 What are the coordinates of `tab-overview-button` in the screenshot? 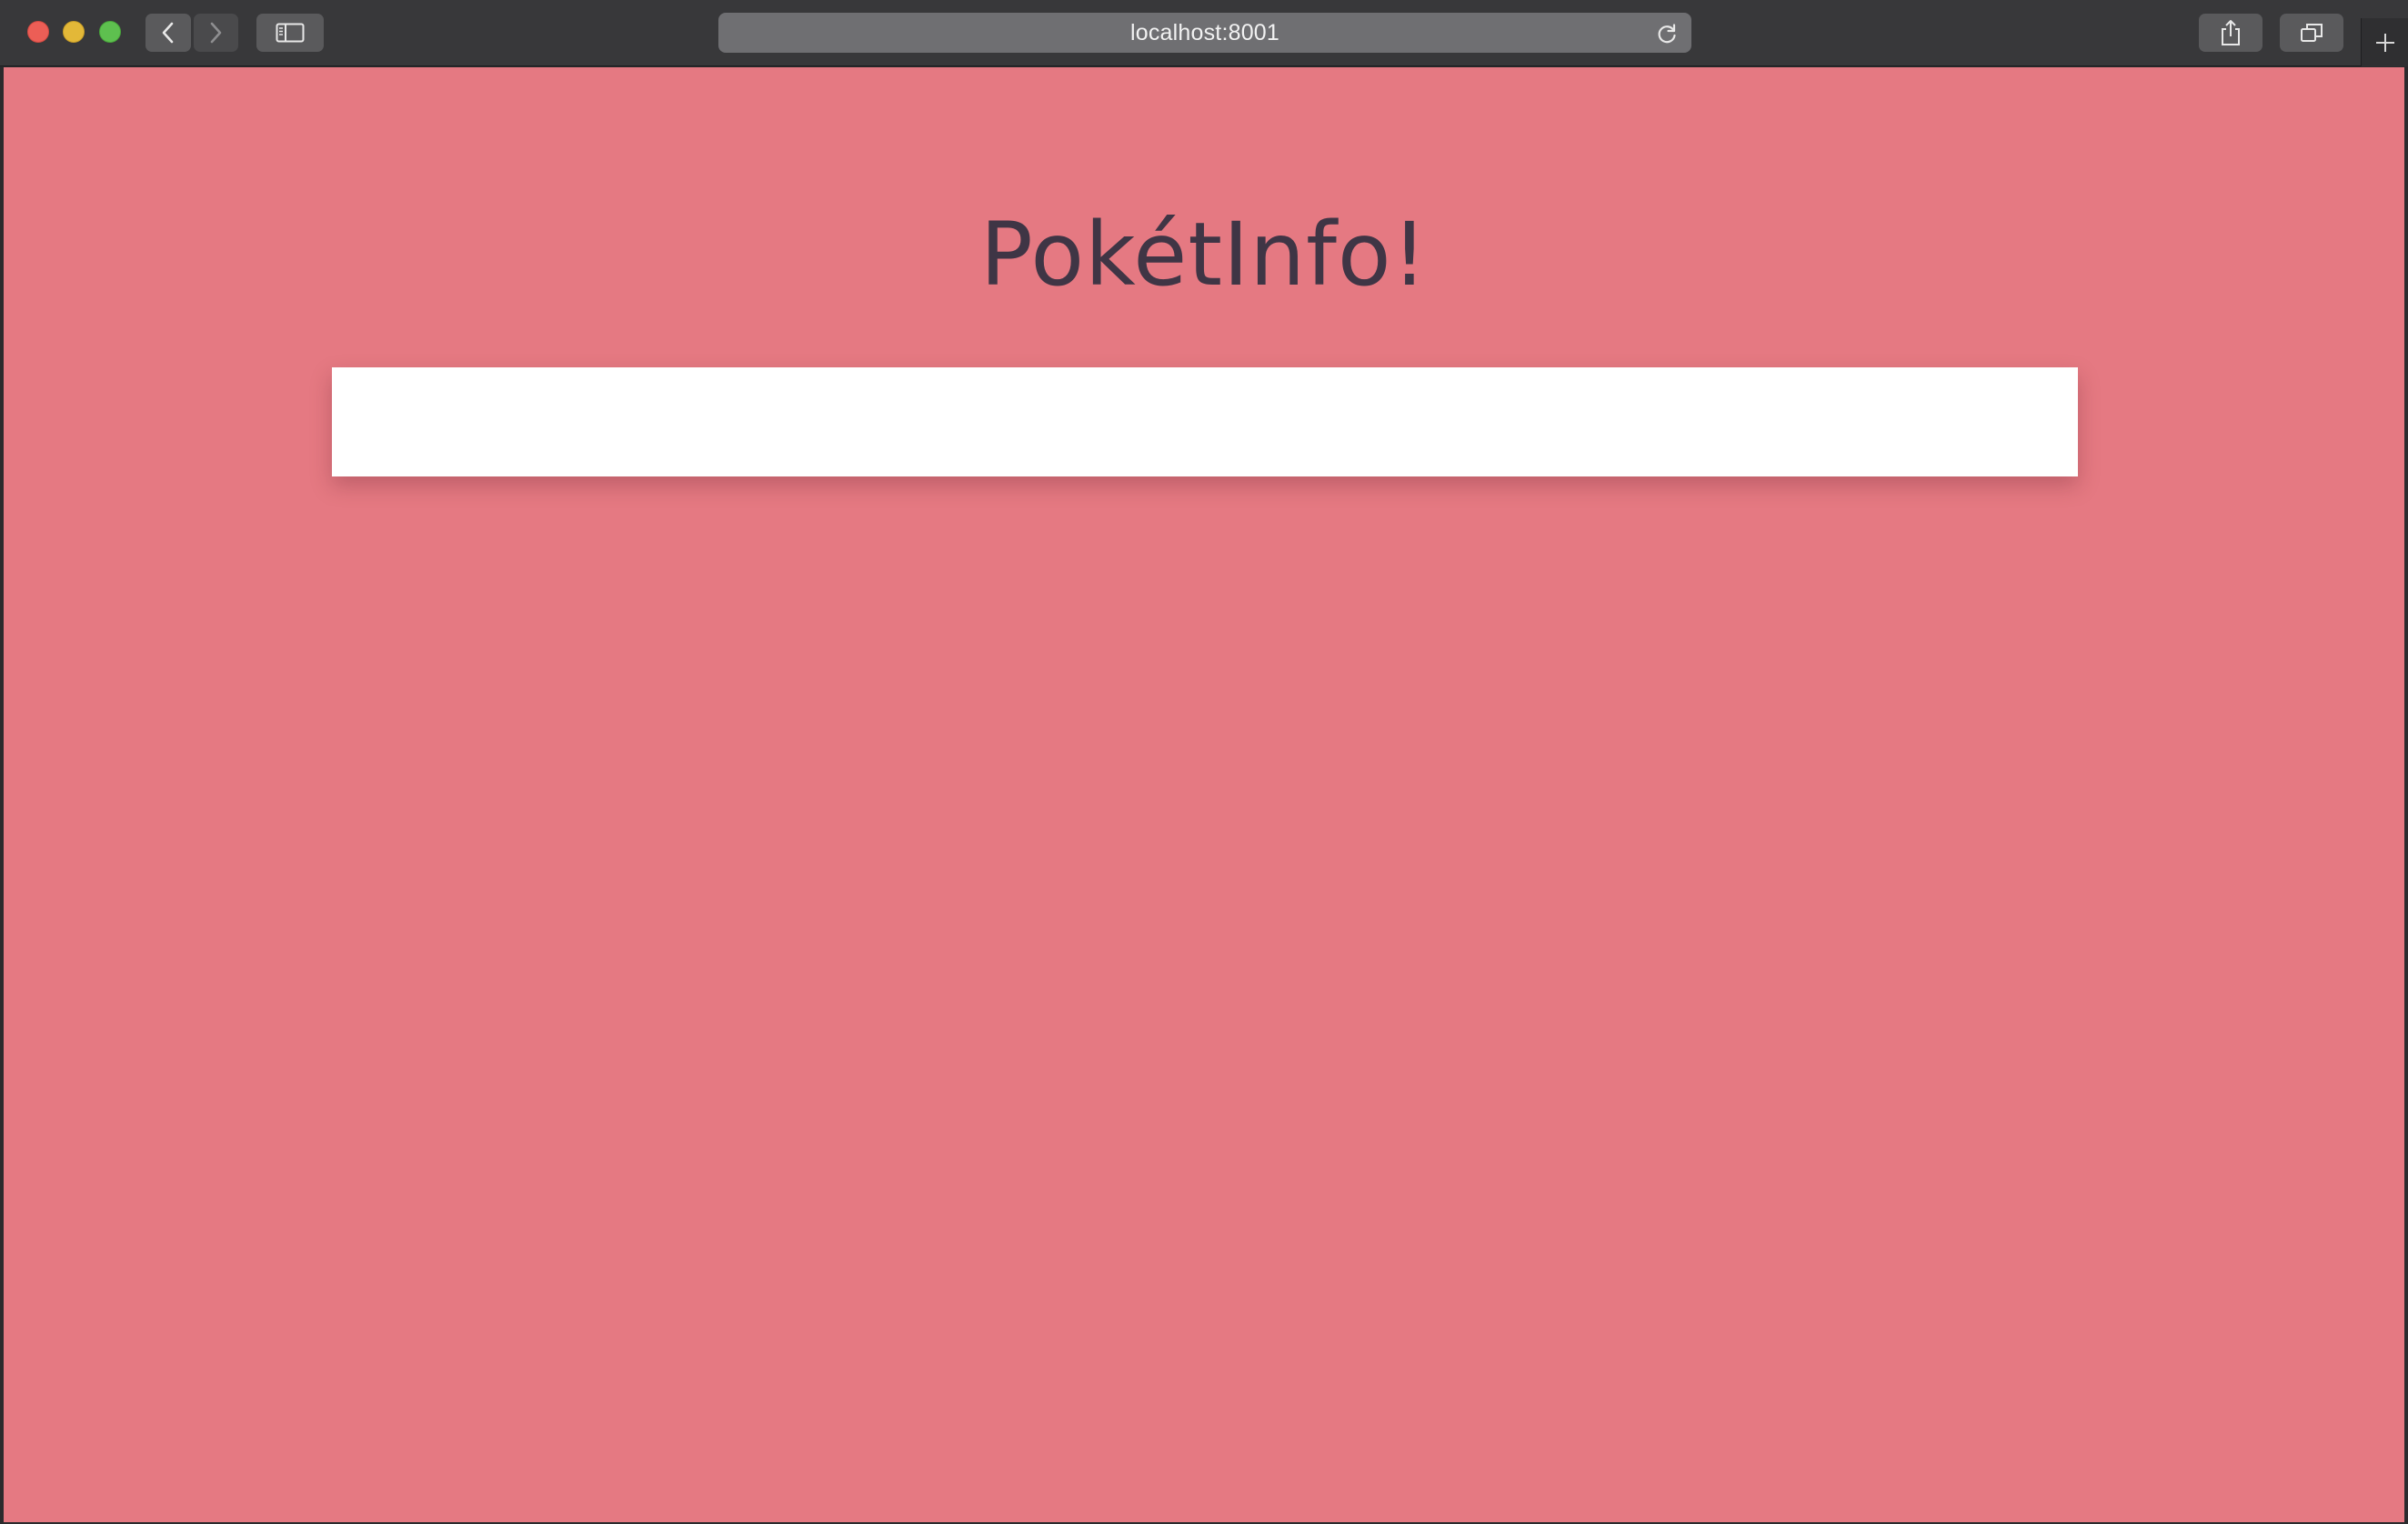 It's located at (2311, 33).